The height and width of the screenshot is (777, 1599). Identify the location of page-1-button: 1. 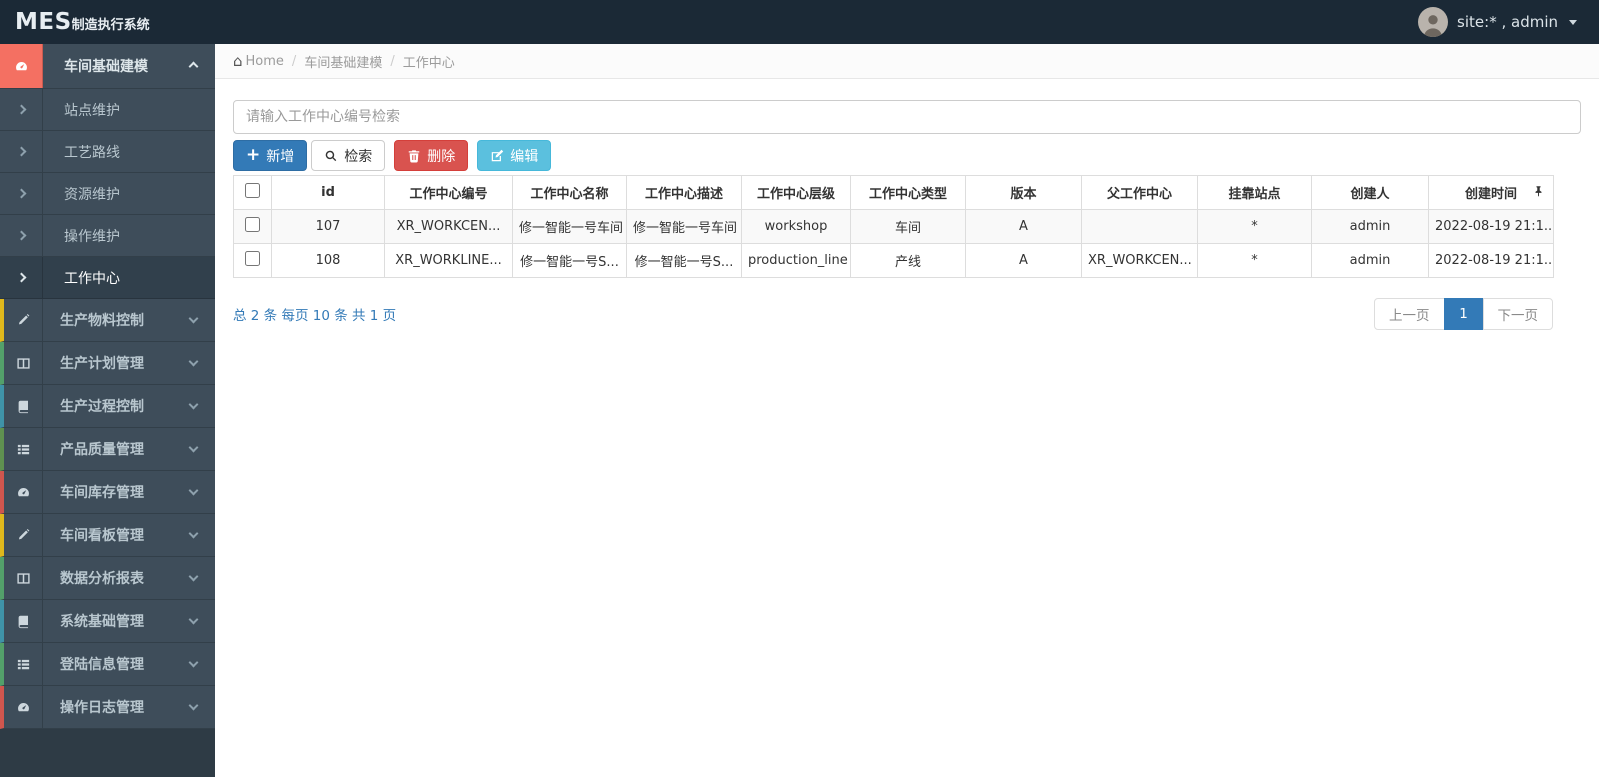
(1463, 314).